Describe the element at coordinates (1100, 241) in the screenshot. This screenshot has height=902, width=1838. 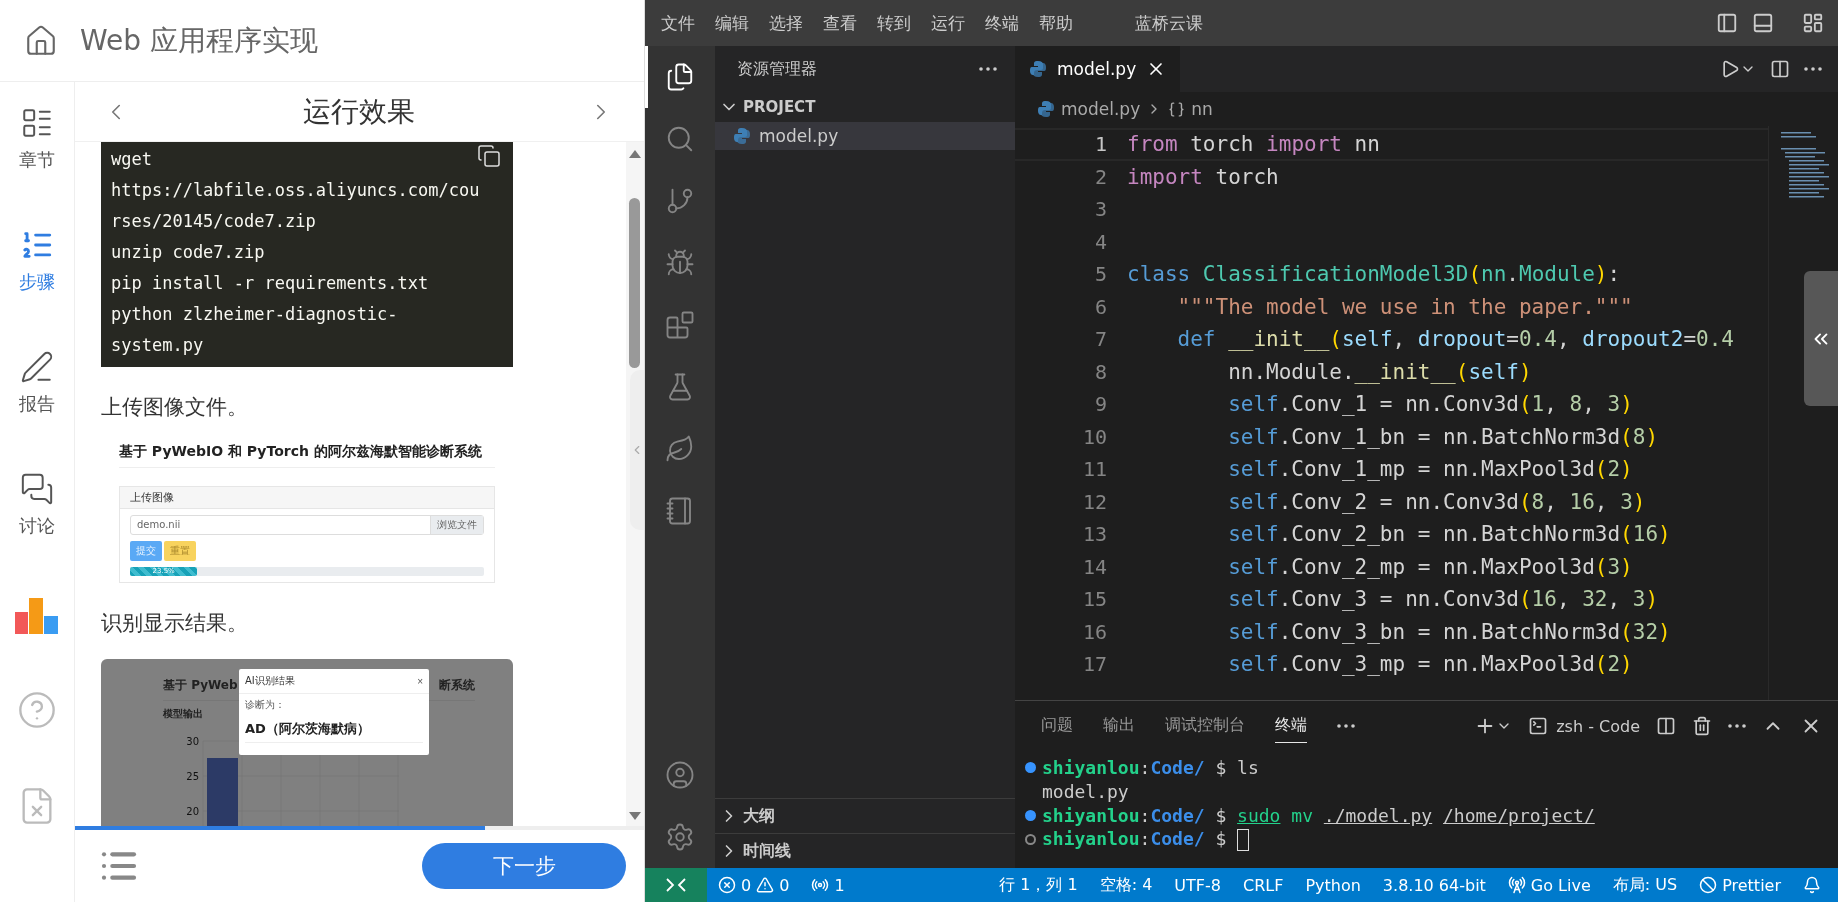
I see `line-number: 4` at that location.